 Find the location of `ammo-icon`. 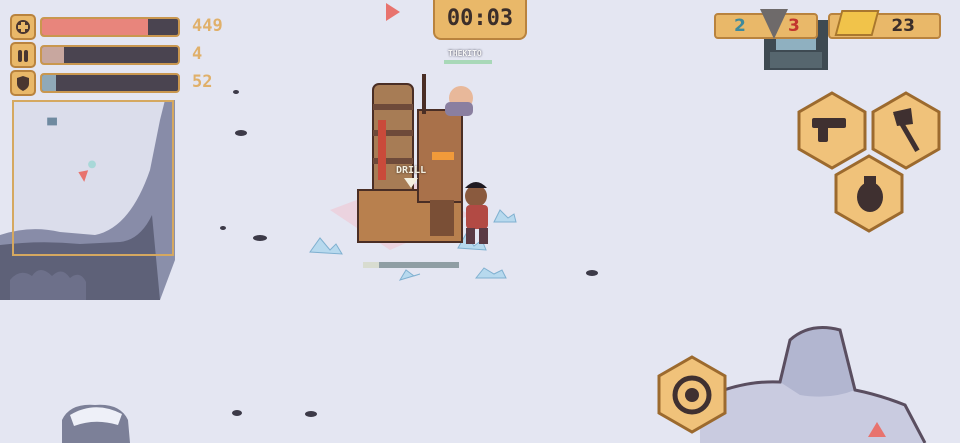

ammo-icon is located at coordinates (23, 55).